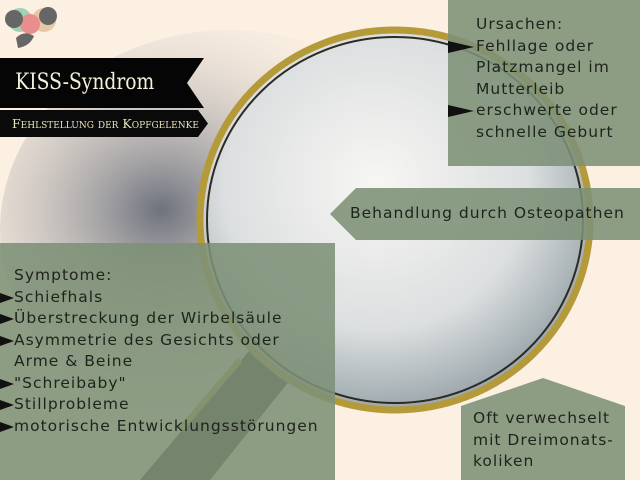 This screenshot has width=640, height=480. What do you see at coordinates (59, 296) in the screenshot?
I see `symptom-text: Schiefhals` at bounding box center [59, 296].